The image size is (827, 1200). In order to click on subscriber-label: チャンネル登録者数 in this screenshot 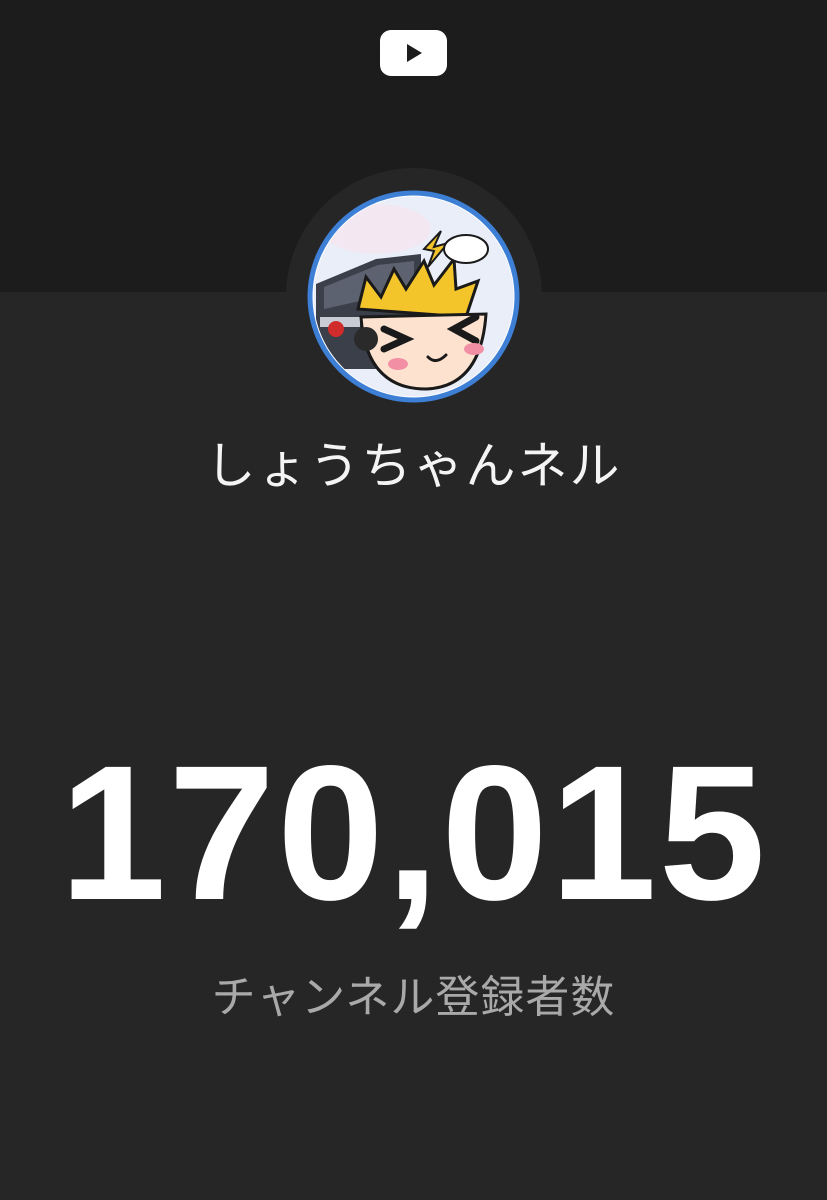, I will do `click(413, 997)`.